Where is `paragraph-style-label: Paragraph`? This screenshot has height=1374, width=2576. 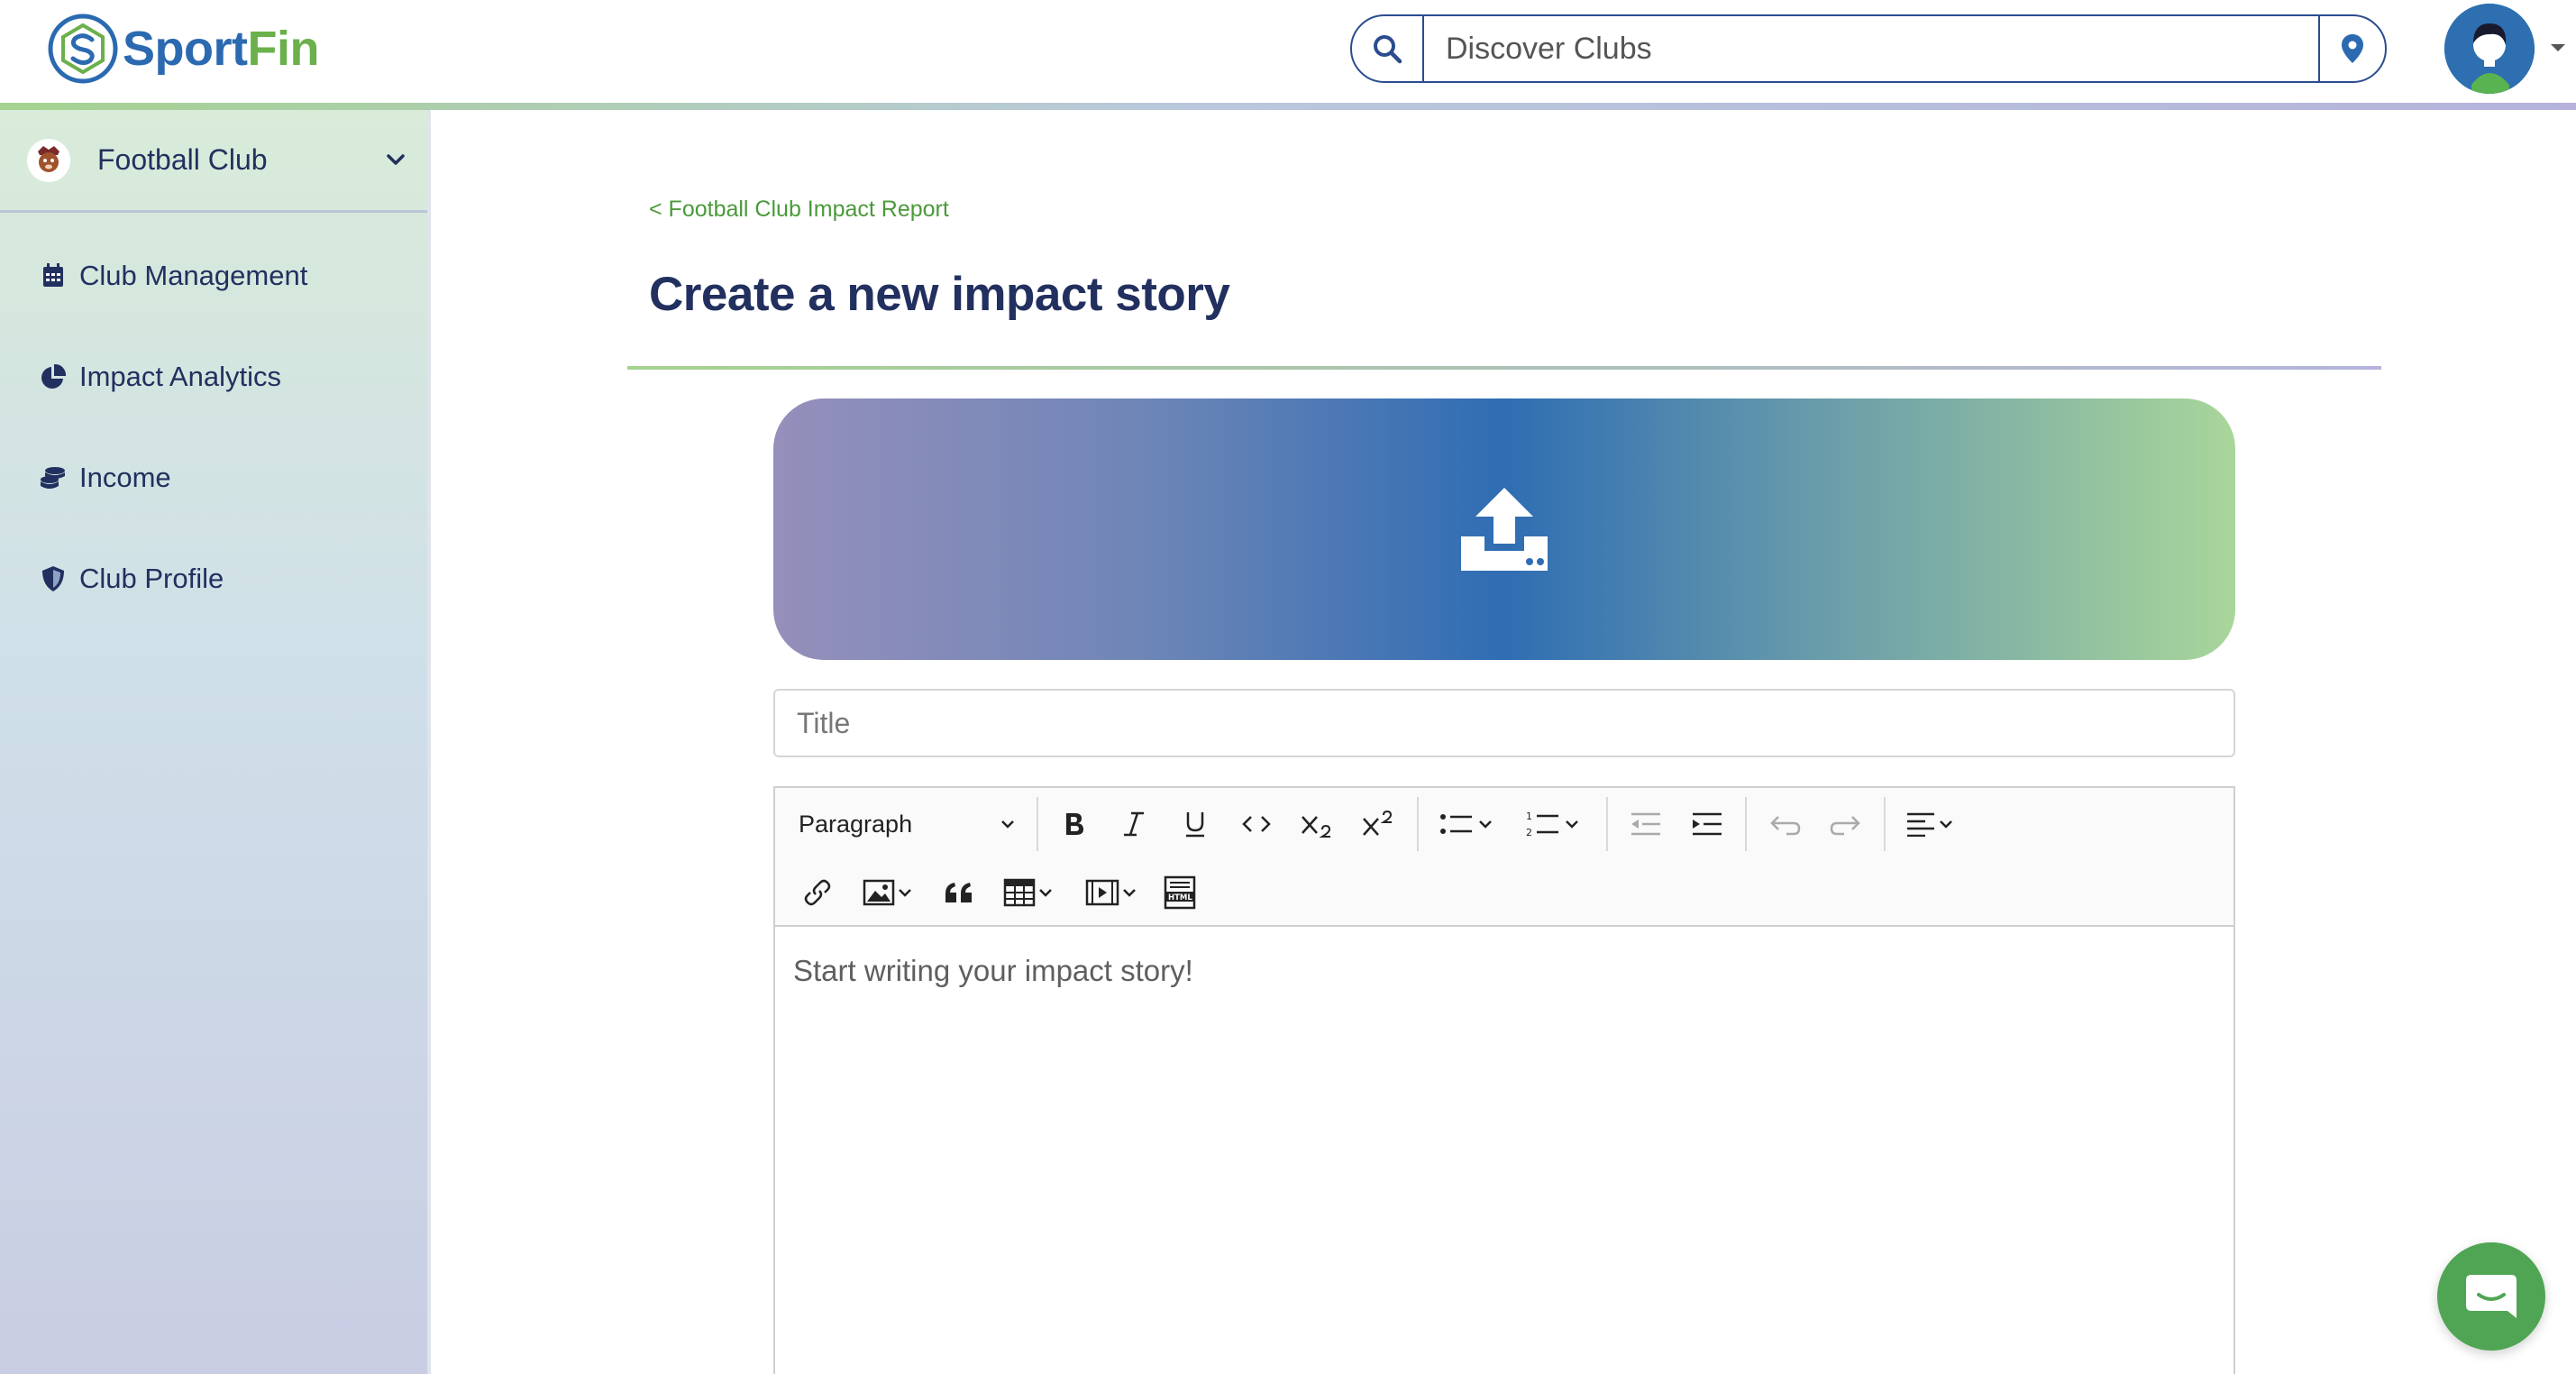 paragraph-style-label: Paragraph is located at coordinates (856, 824).